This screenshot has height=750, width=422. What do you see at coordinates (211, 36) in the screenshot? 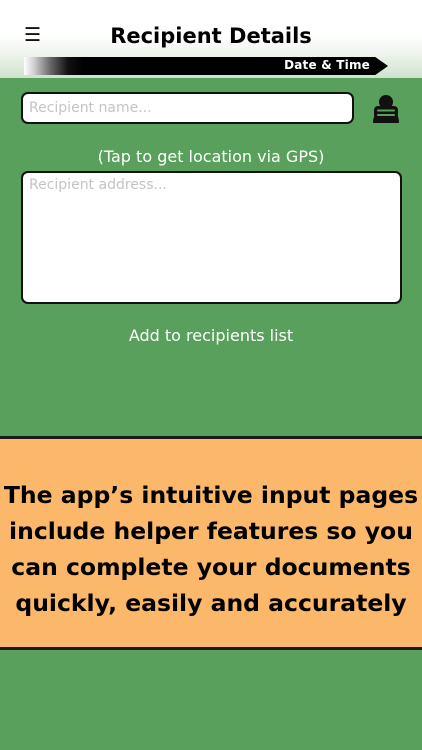
I see `page-title: Recipient Details` at bounding box center [211, 36].